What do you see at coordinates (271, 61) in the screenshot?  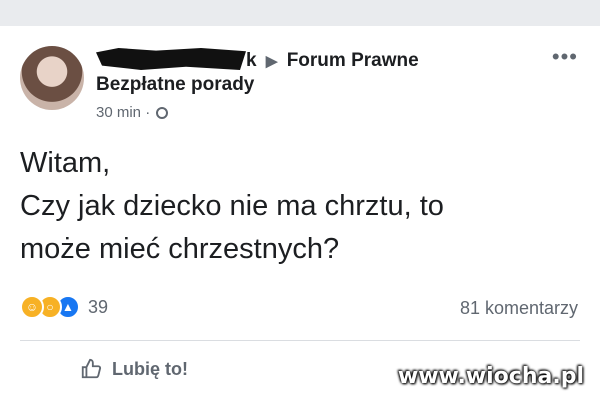 I see `arrow-right-icon: ▶` at bounding box center [271, 61].